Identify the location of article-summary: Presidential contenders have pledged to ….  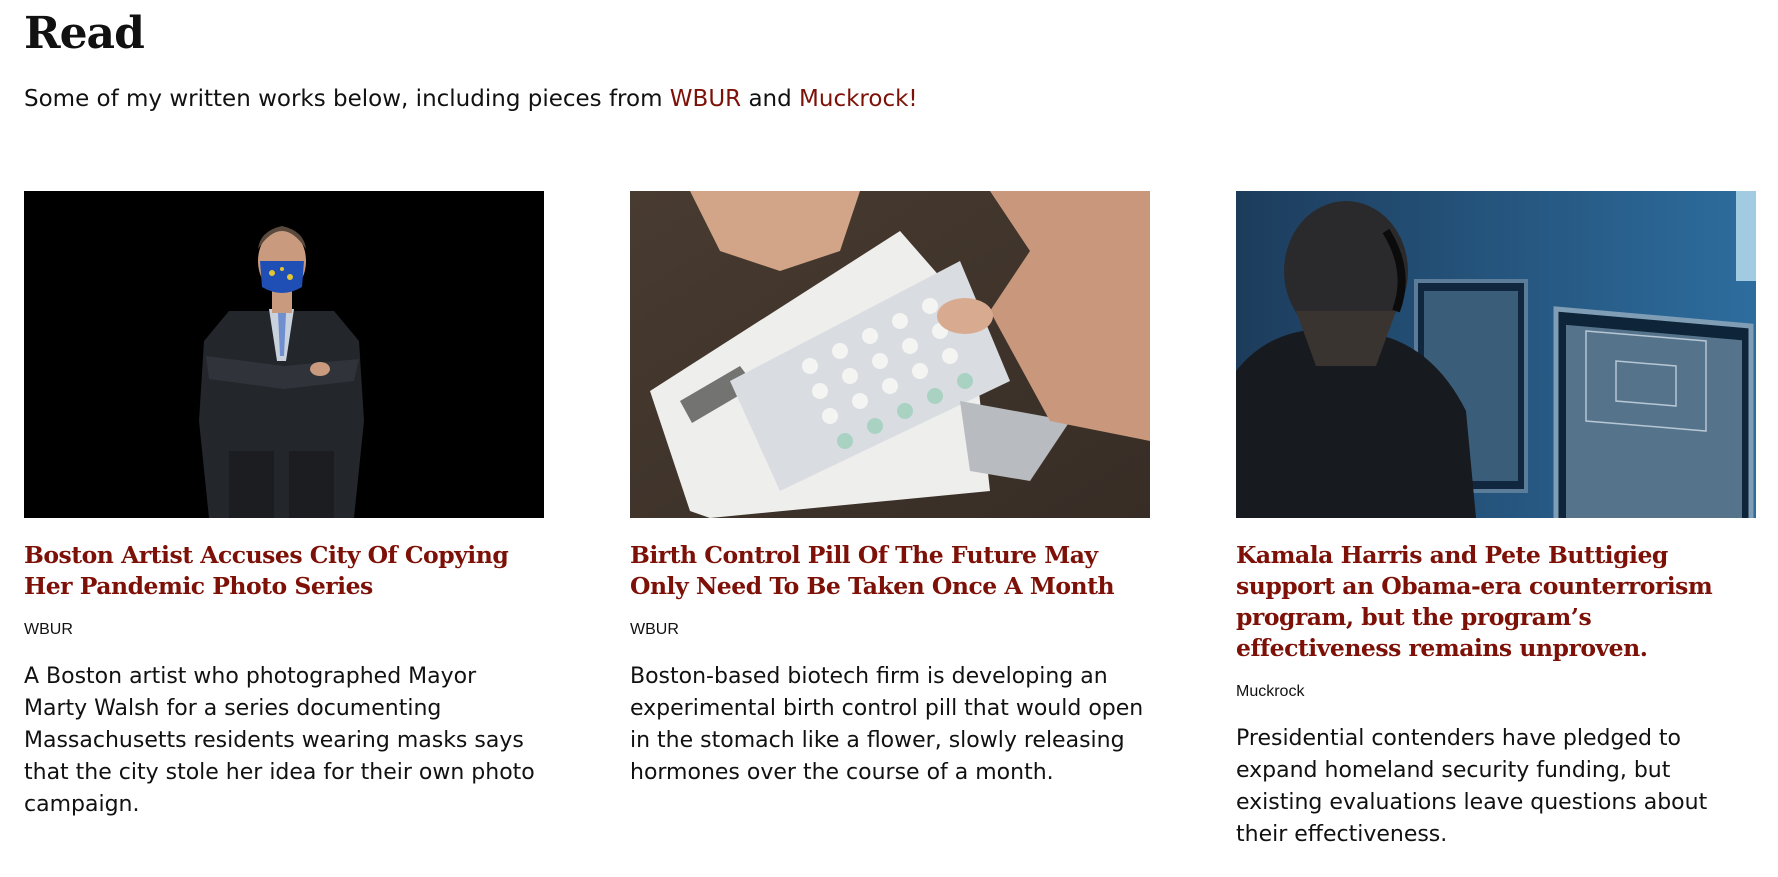
(1472, 786).